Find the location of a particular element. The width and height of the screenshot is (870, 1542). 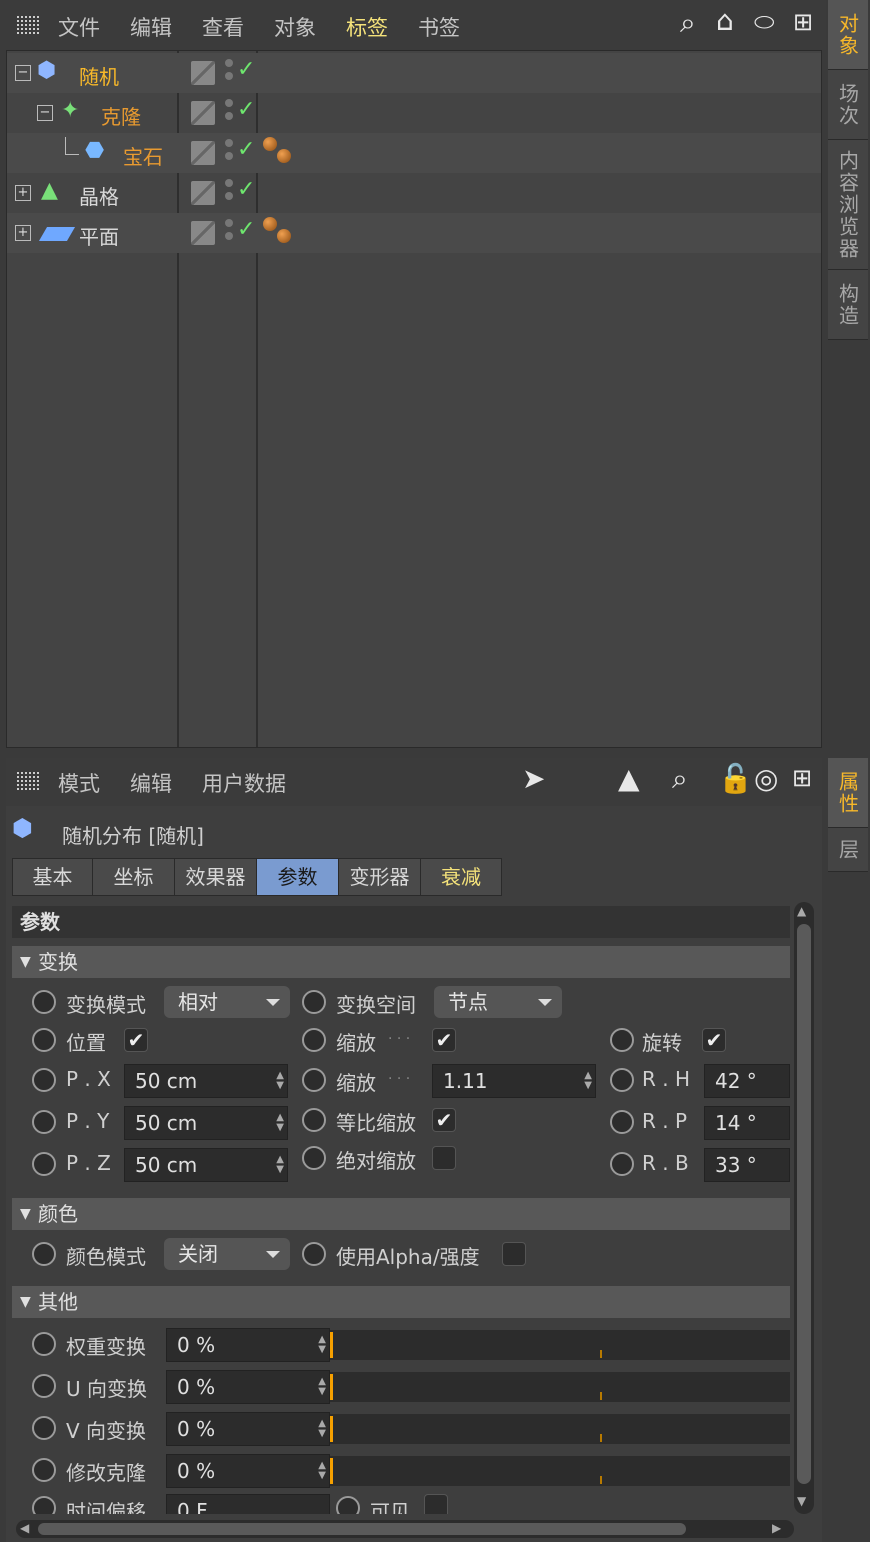

modify-clone-input: 0 % ▲ ▼ is located at coordinates (248, 1471).